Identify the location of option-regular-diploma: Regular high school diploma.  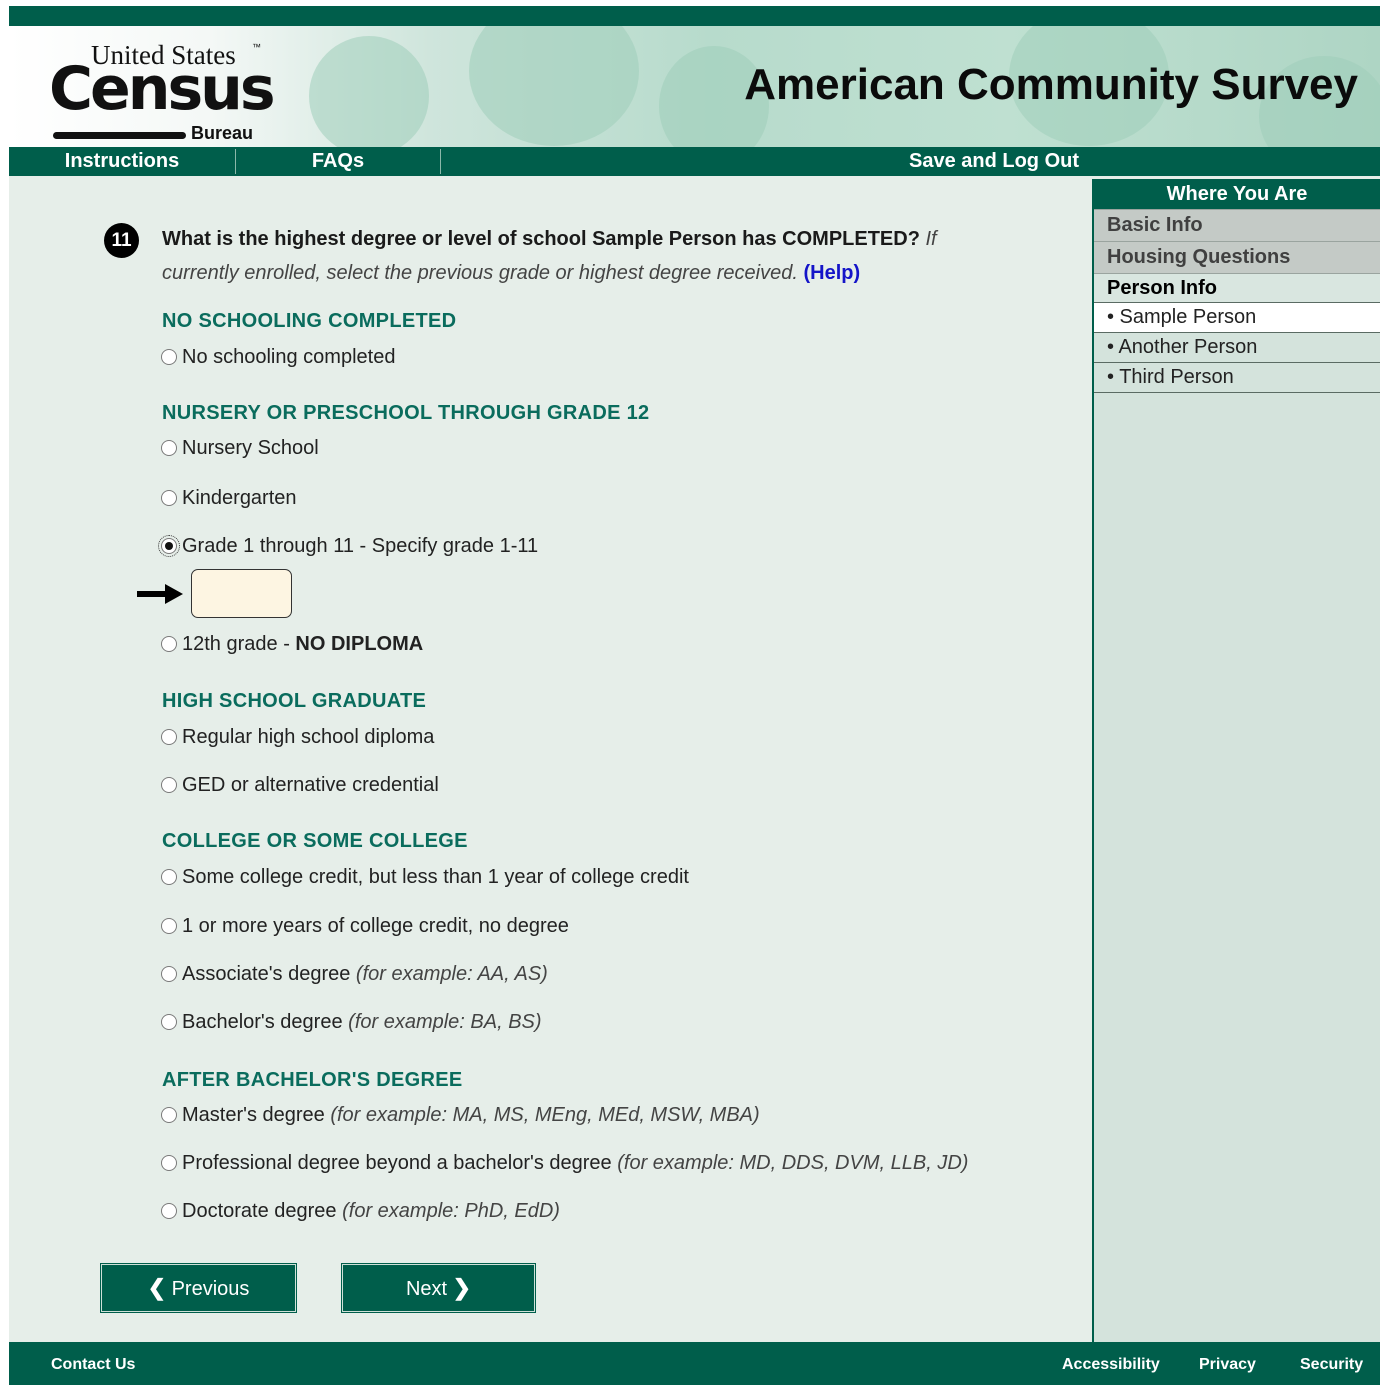
(297, 737).